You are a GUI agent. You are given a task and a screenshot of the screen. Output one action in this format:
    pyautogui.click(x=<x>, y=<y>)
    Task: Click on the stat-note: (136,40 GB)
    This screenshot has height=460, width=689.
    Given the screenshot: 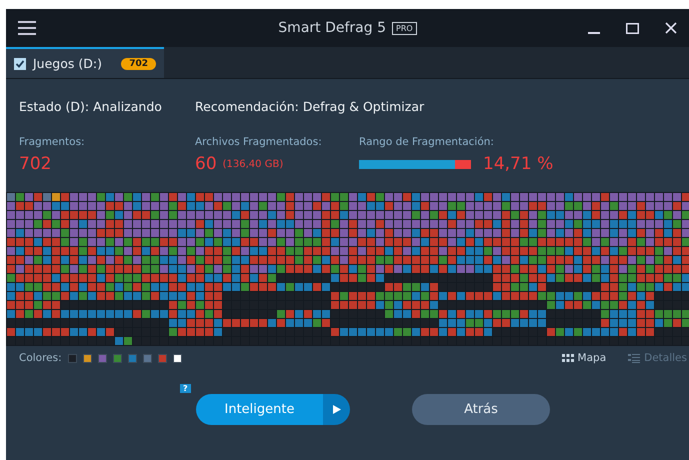 What is the action you would take?
    pyautogui.click(x=253, y=164)
    